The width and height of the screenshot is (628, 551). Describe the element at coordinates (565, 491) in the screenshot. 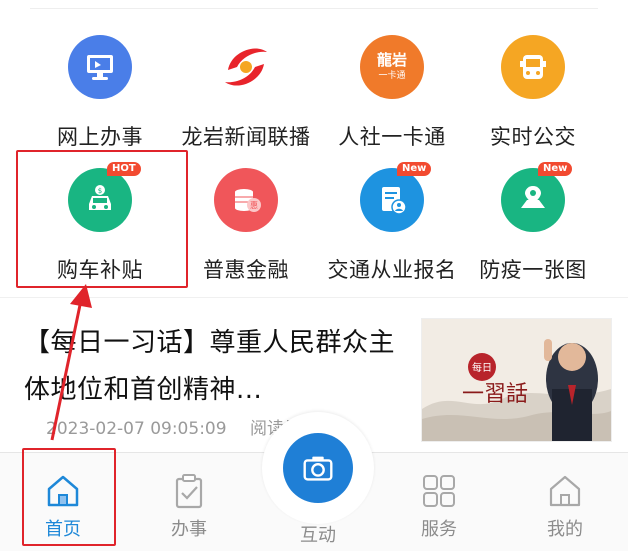

I see `user-home-icon` at that location.